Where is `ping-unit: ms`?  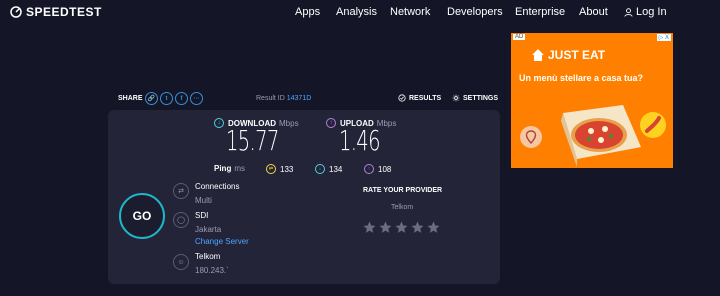
ping-unit: ms is located at coordinates (240, 168).